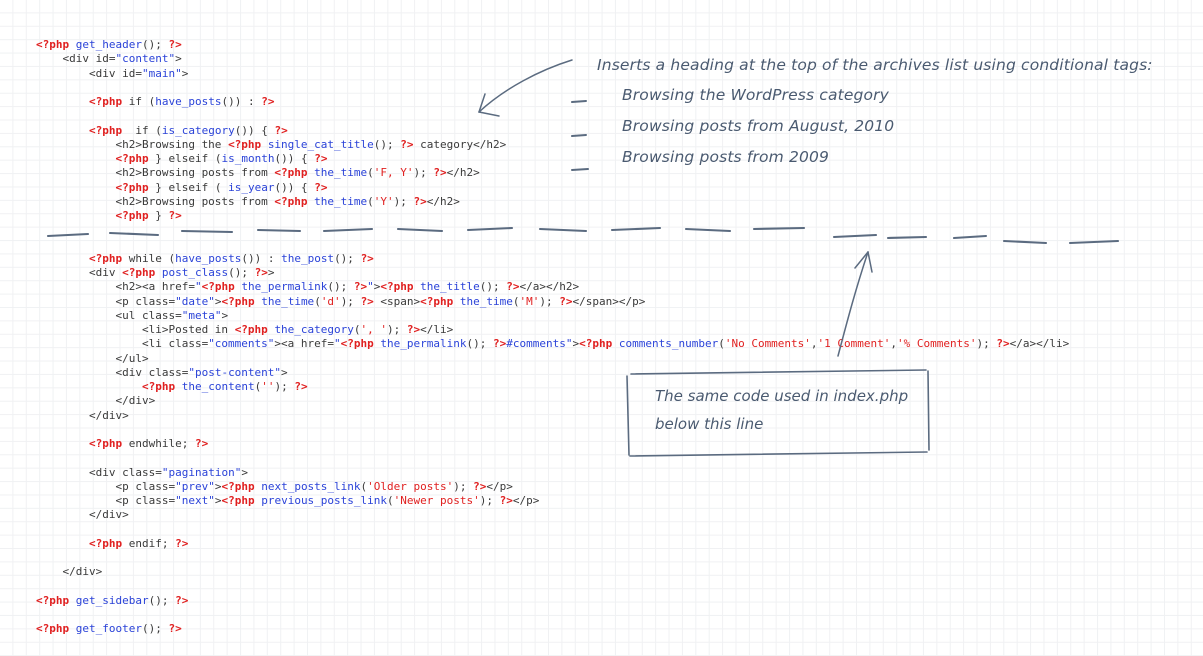 The width and height of the screenshot is (1203, 656). What do you see at coordinates (241, 344) in the screenshot?
I see `code-token-attrv: "comments"` at bounding box center [241, 344].